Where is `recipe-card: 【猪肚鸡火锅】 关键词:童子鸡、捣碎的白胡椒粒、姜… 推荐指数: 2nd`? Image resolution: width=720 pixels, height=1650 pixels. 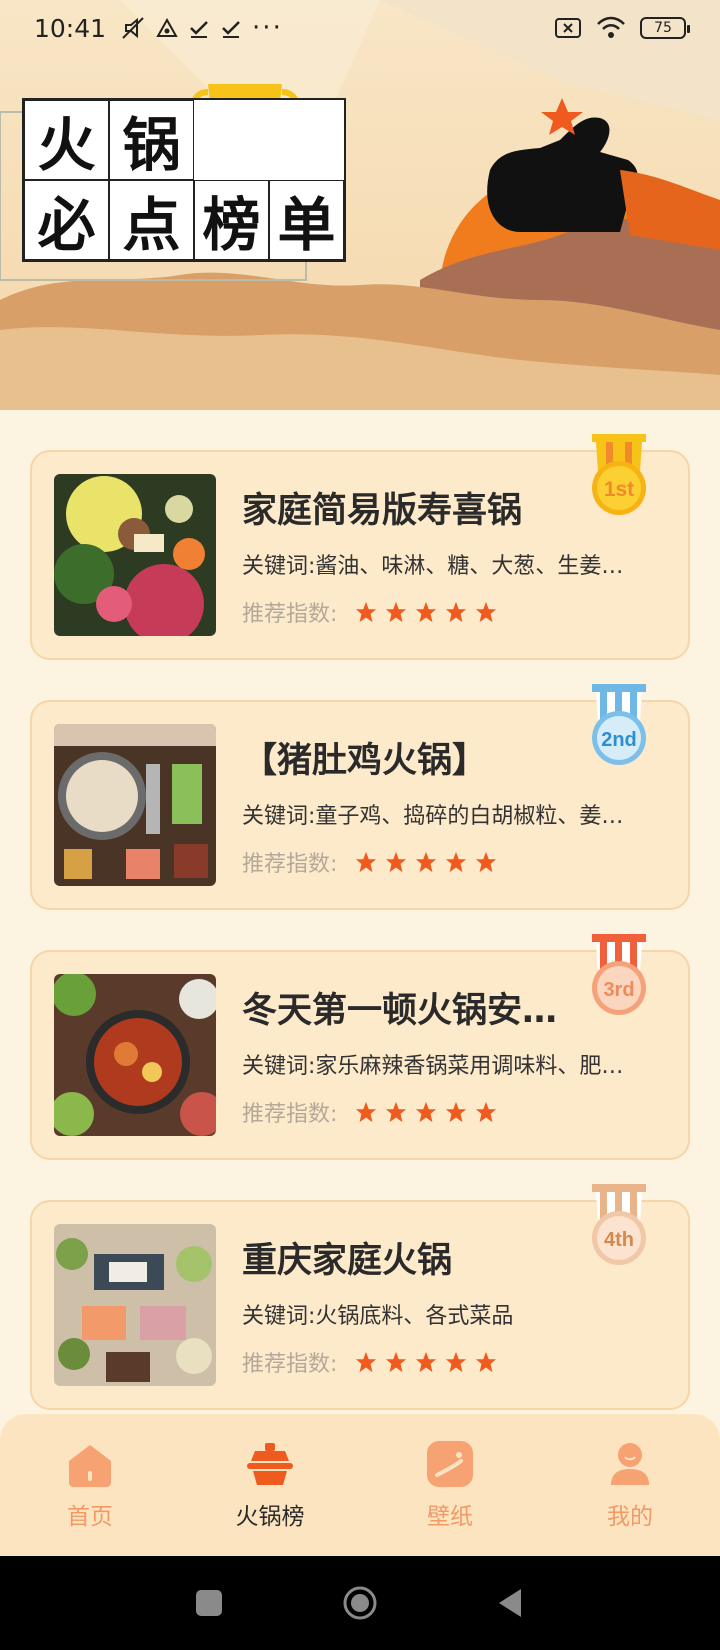 recipe-card: 【猪肚鸡火锅】 关键词:童子鸡、捣碎的白胡椒粒、姜… 推荐指数: 2nd is located at coordinates (360, 797).